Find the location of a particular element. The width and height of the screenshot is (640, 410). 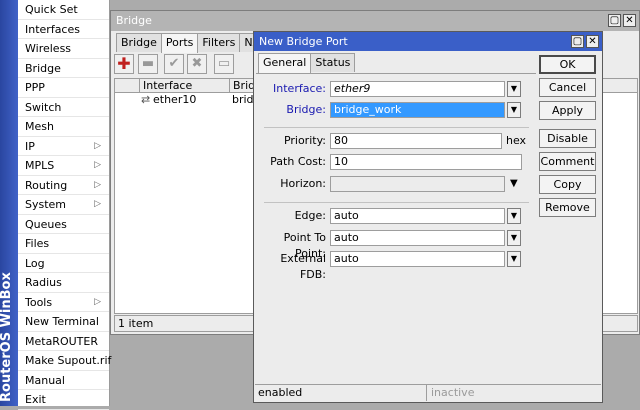

menu-item-label: PPP is located at coordinates (35, 87).